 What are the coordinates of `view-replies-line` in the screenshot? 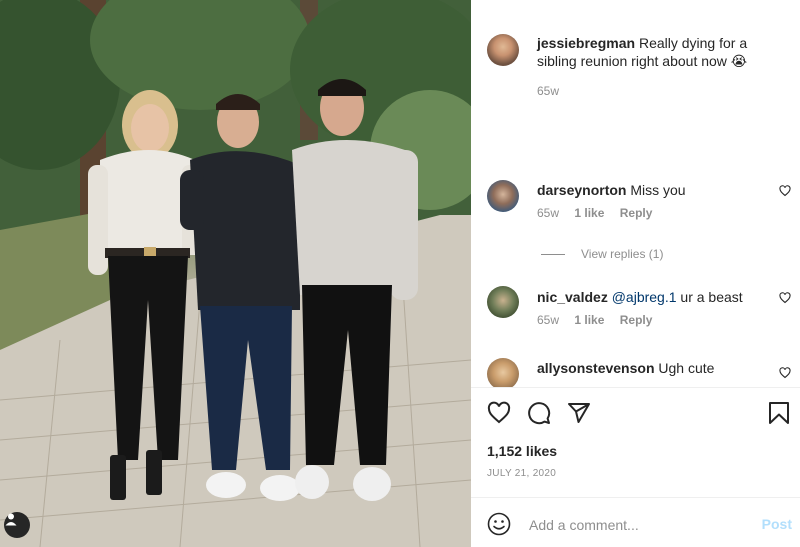 It's located at (553, 254).